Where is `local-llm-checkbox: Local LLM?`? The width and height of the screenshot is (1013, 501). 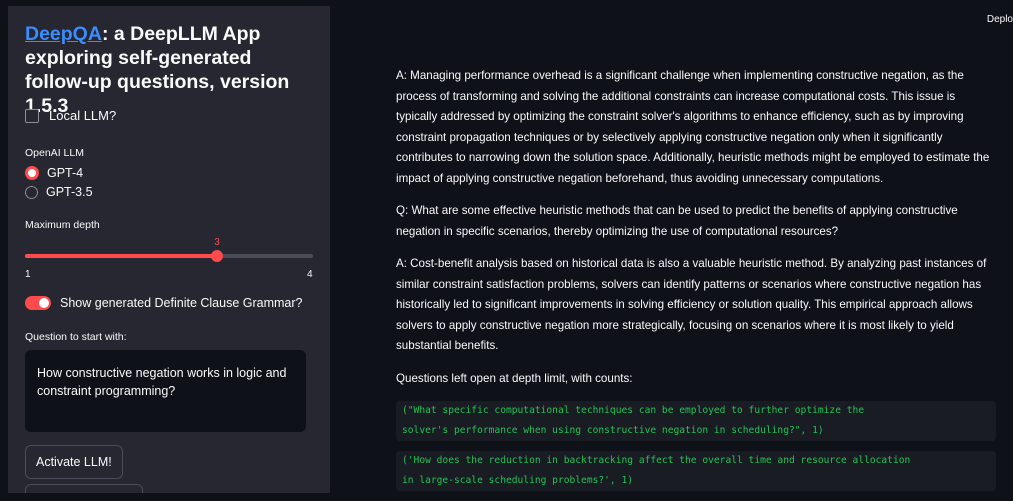
local-llm-checkbox: Local LLM? is located at coordinates (70, 115).